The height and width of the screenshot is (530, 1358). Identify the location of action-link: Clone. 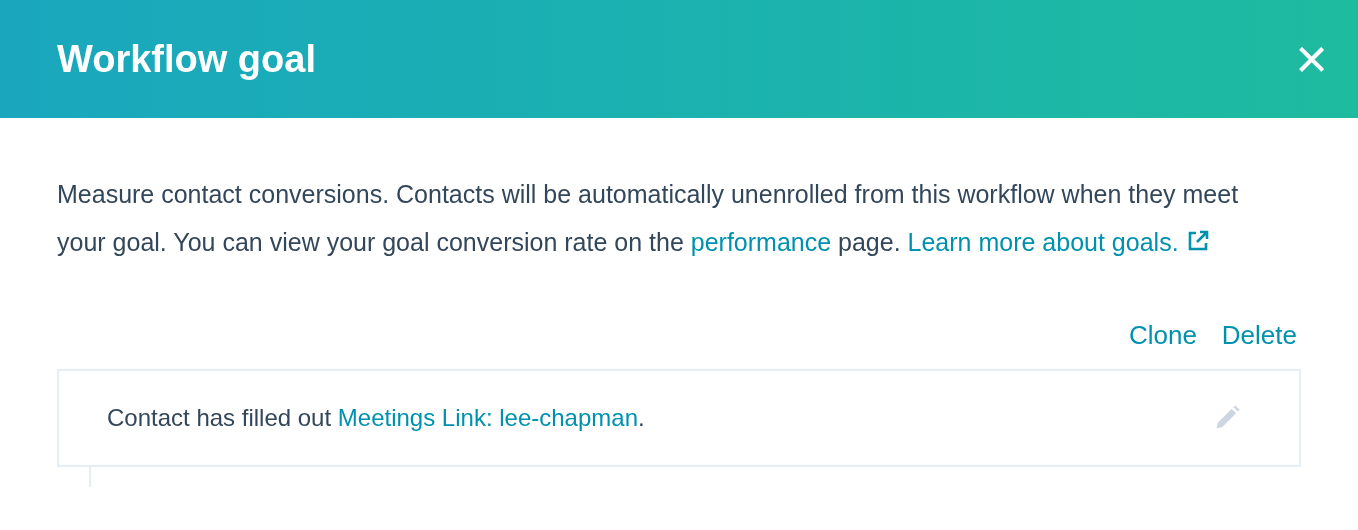
(1162, 335).